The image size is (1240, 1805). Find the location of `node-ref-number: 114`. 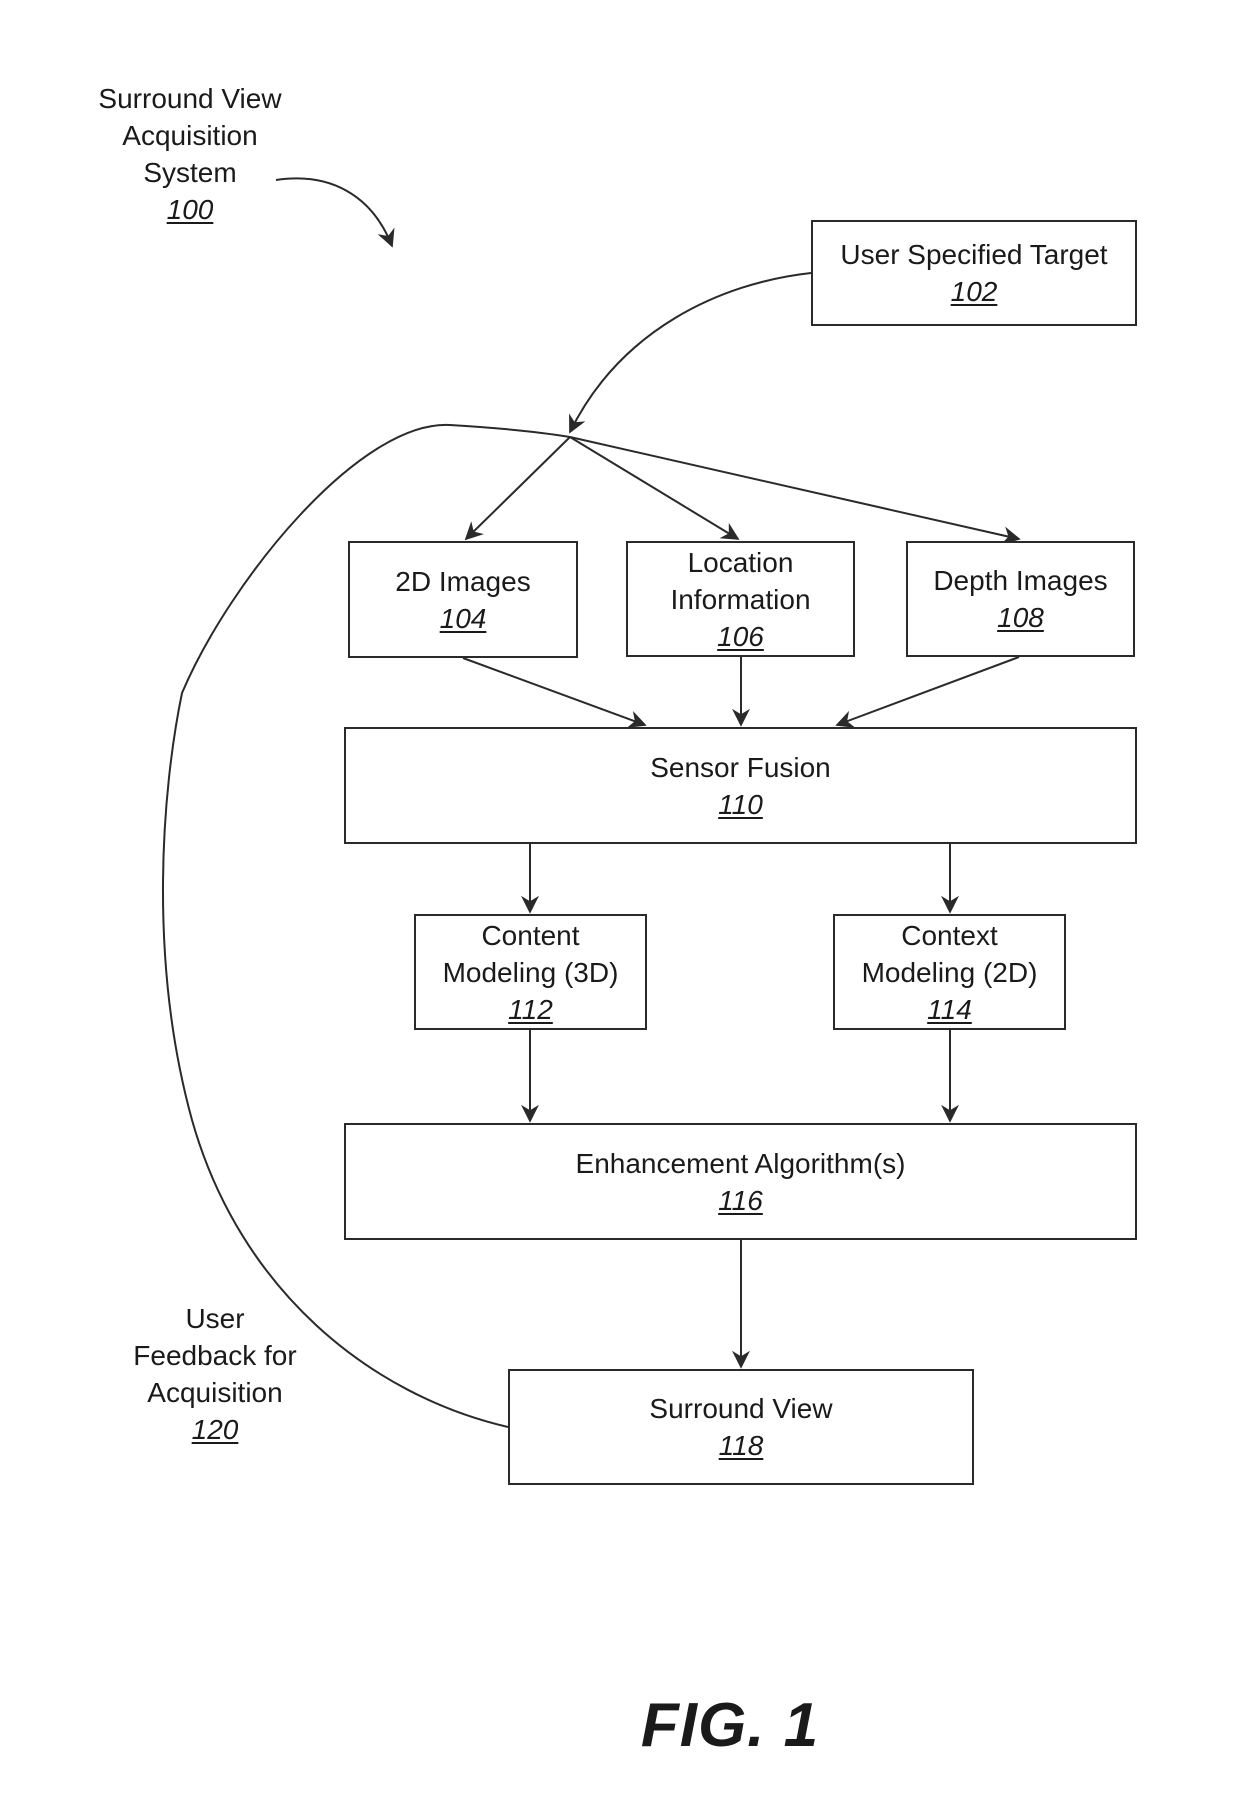

node-ref-number: 114 is located at coordinates (949, 1009).